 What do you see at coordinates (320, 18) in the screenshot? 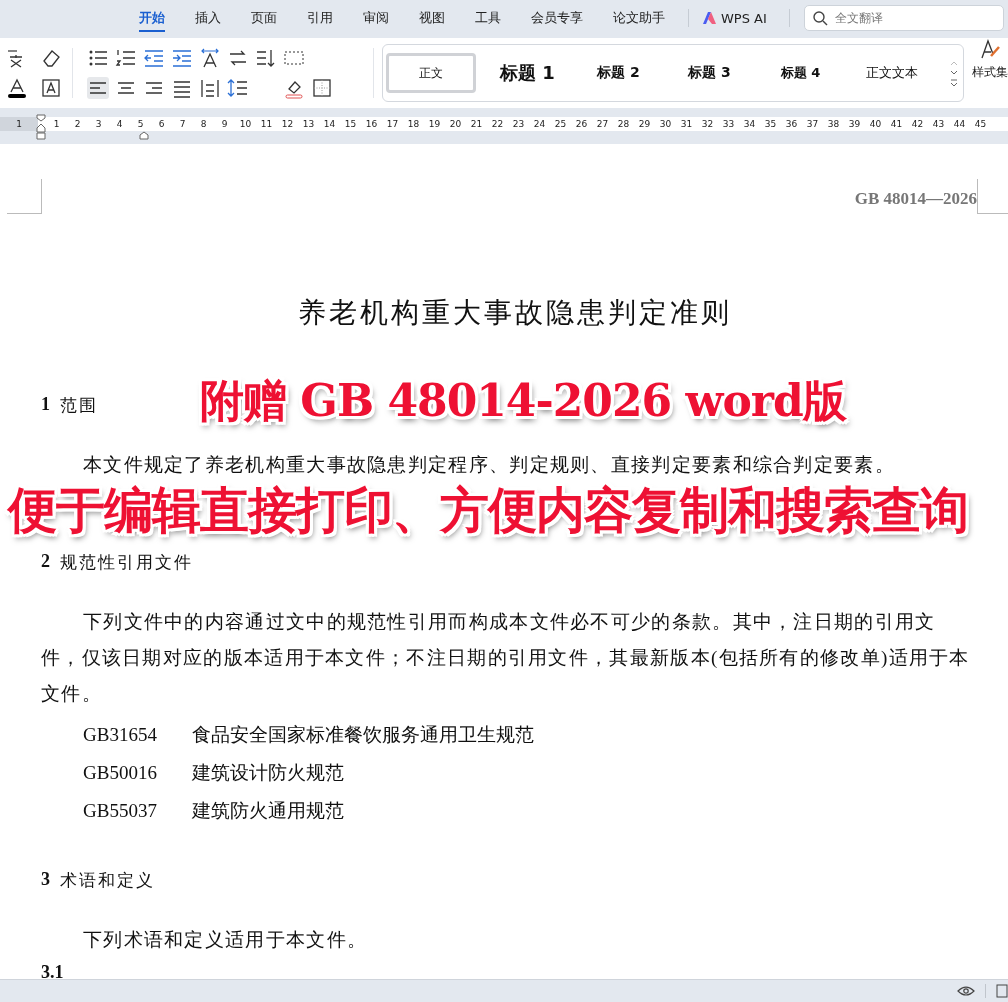
I see `menu-tab: 引用` at bounding box center [320, 18].